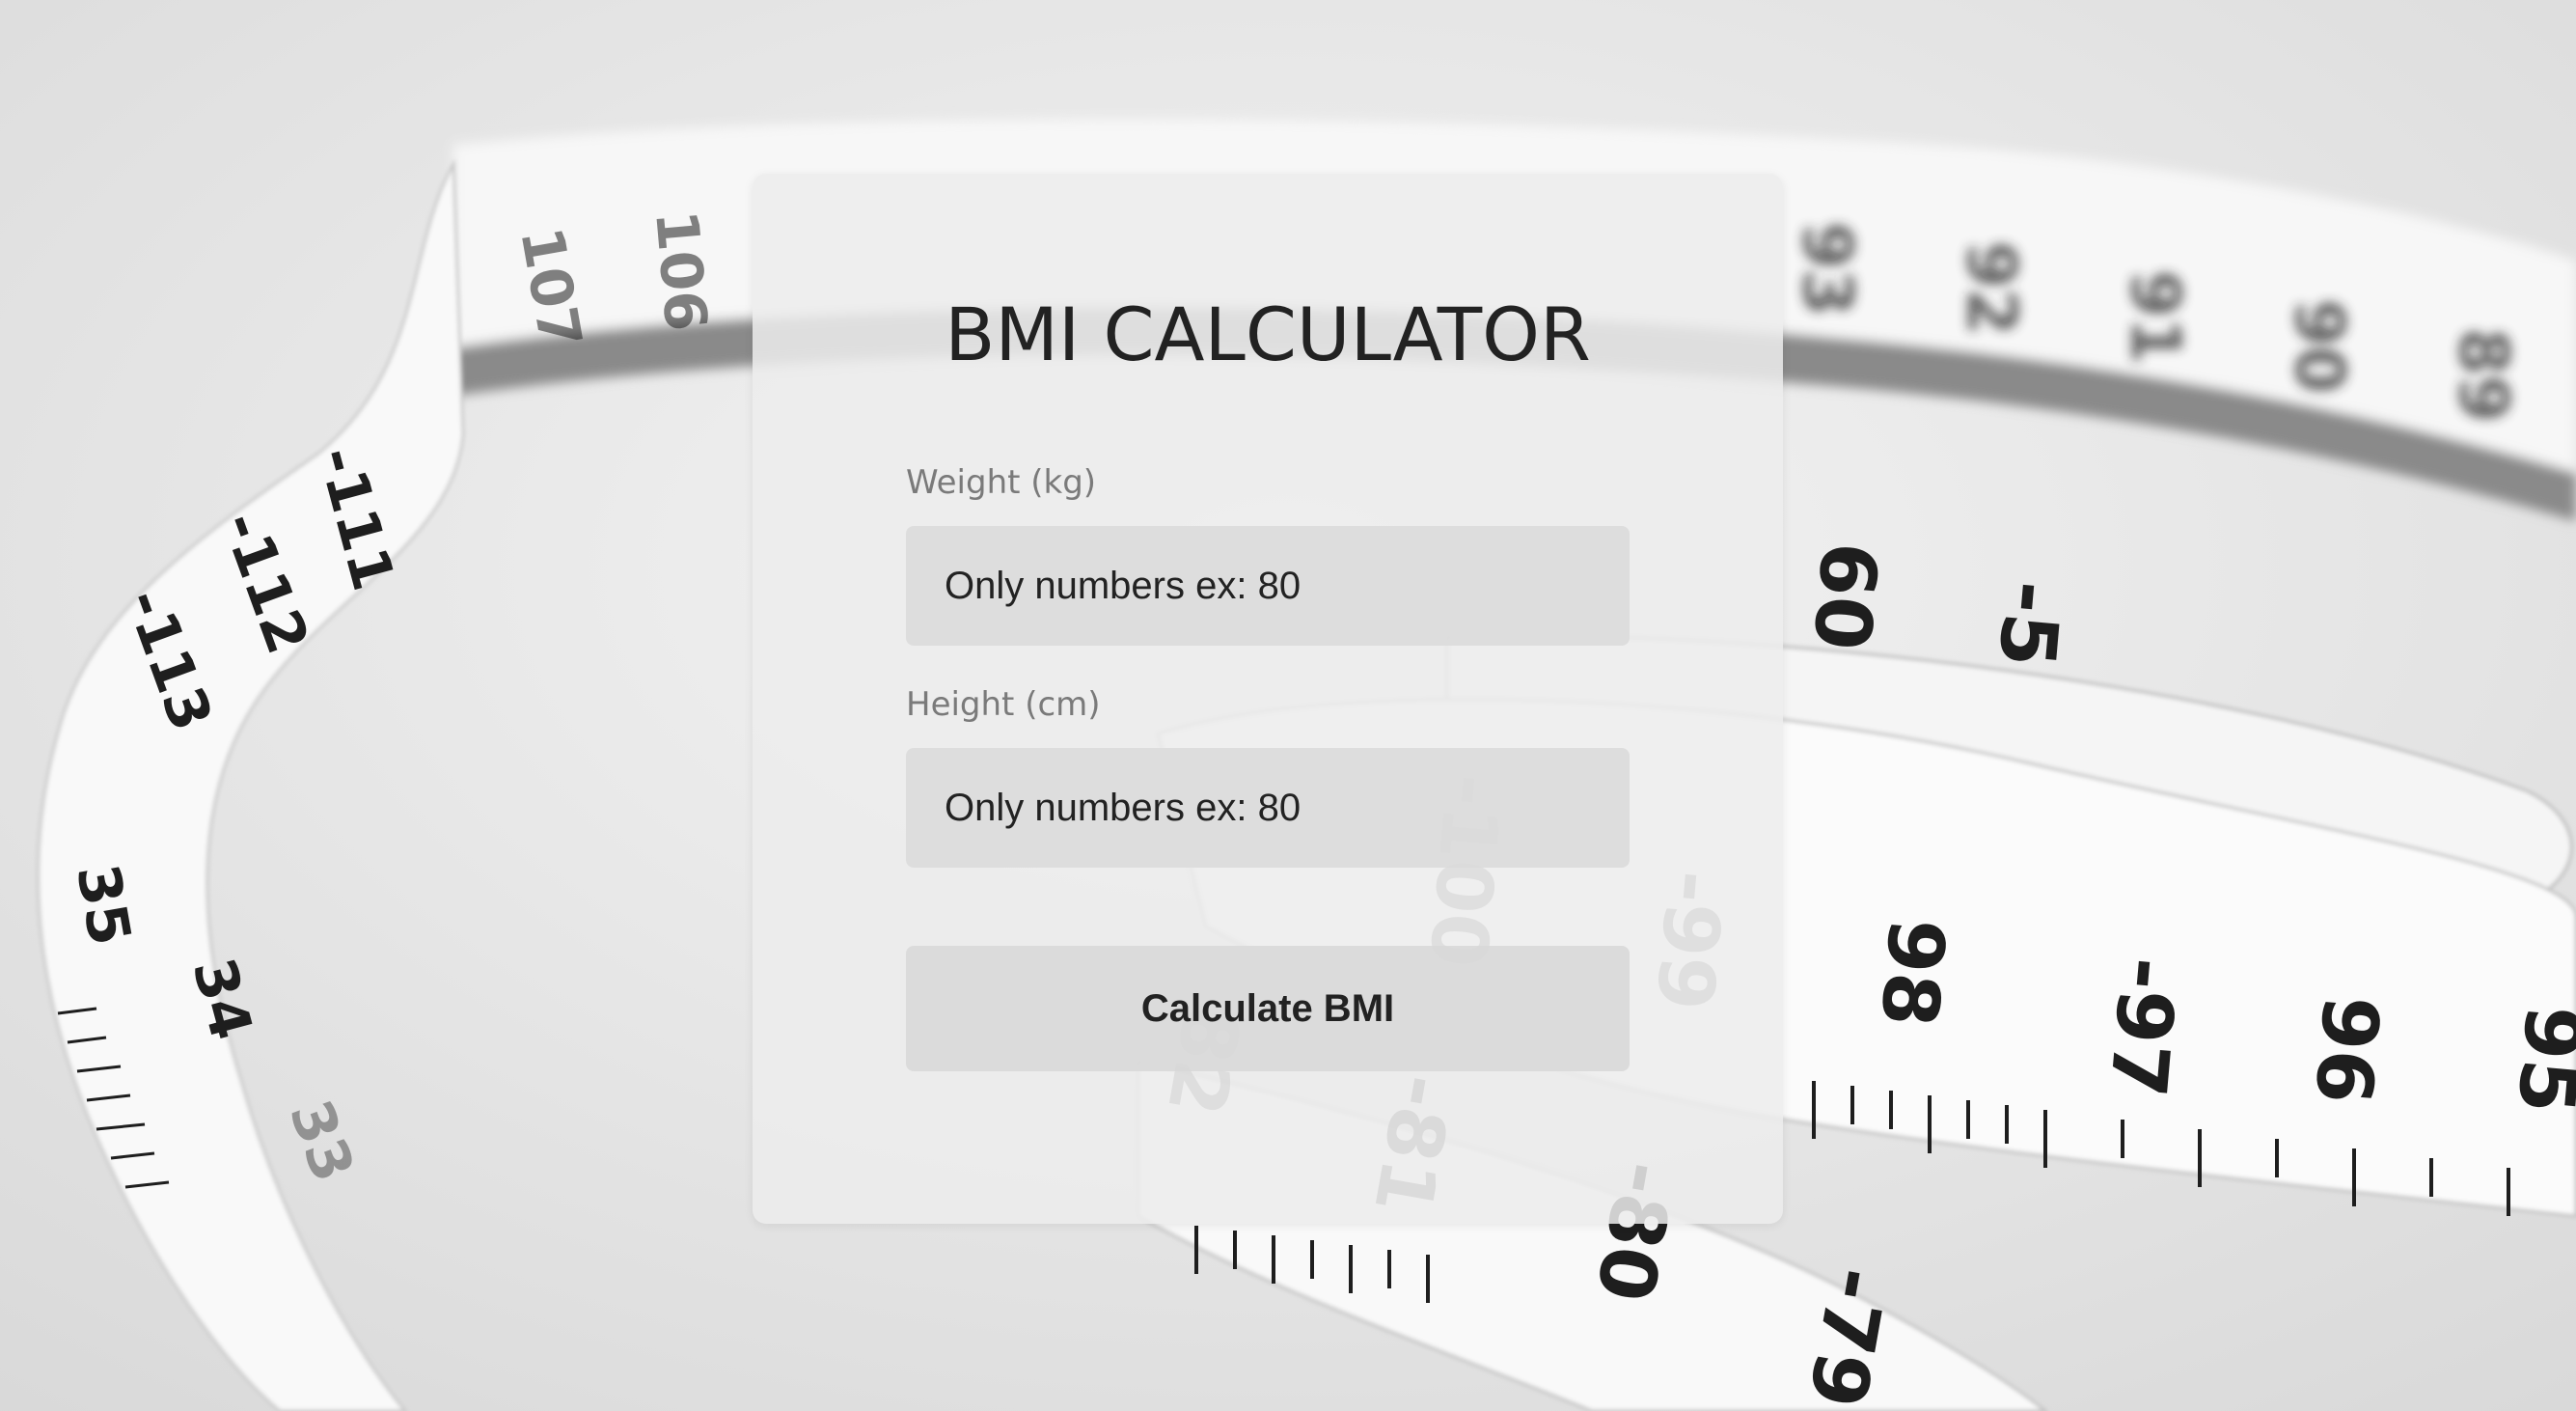 This screenshot has width=2576, height=1411. Describe the element at coordinates (2319, 346) in the screenshot. I see `svg-text: 90` at that location.